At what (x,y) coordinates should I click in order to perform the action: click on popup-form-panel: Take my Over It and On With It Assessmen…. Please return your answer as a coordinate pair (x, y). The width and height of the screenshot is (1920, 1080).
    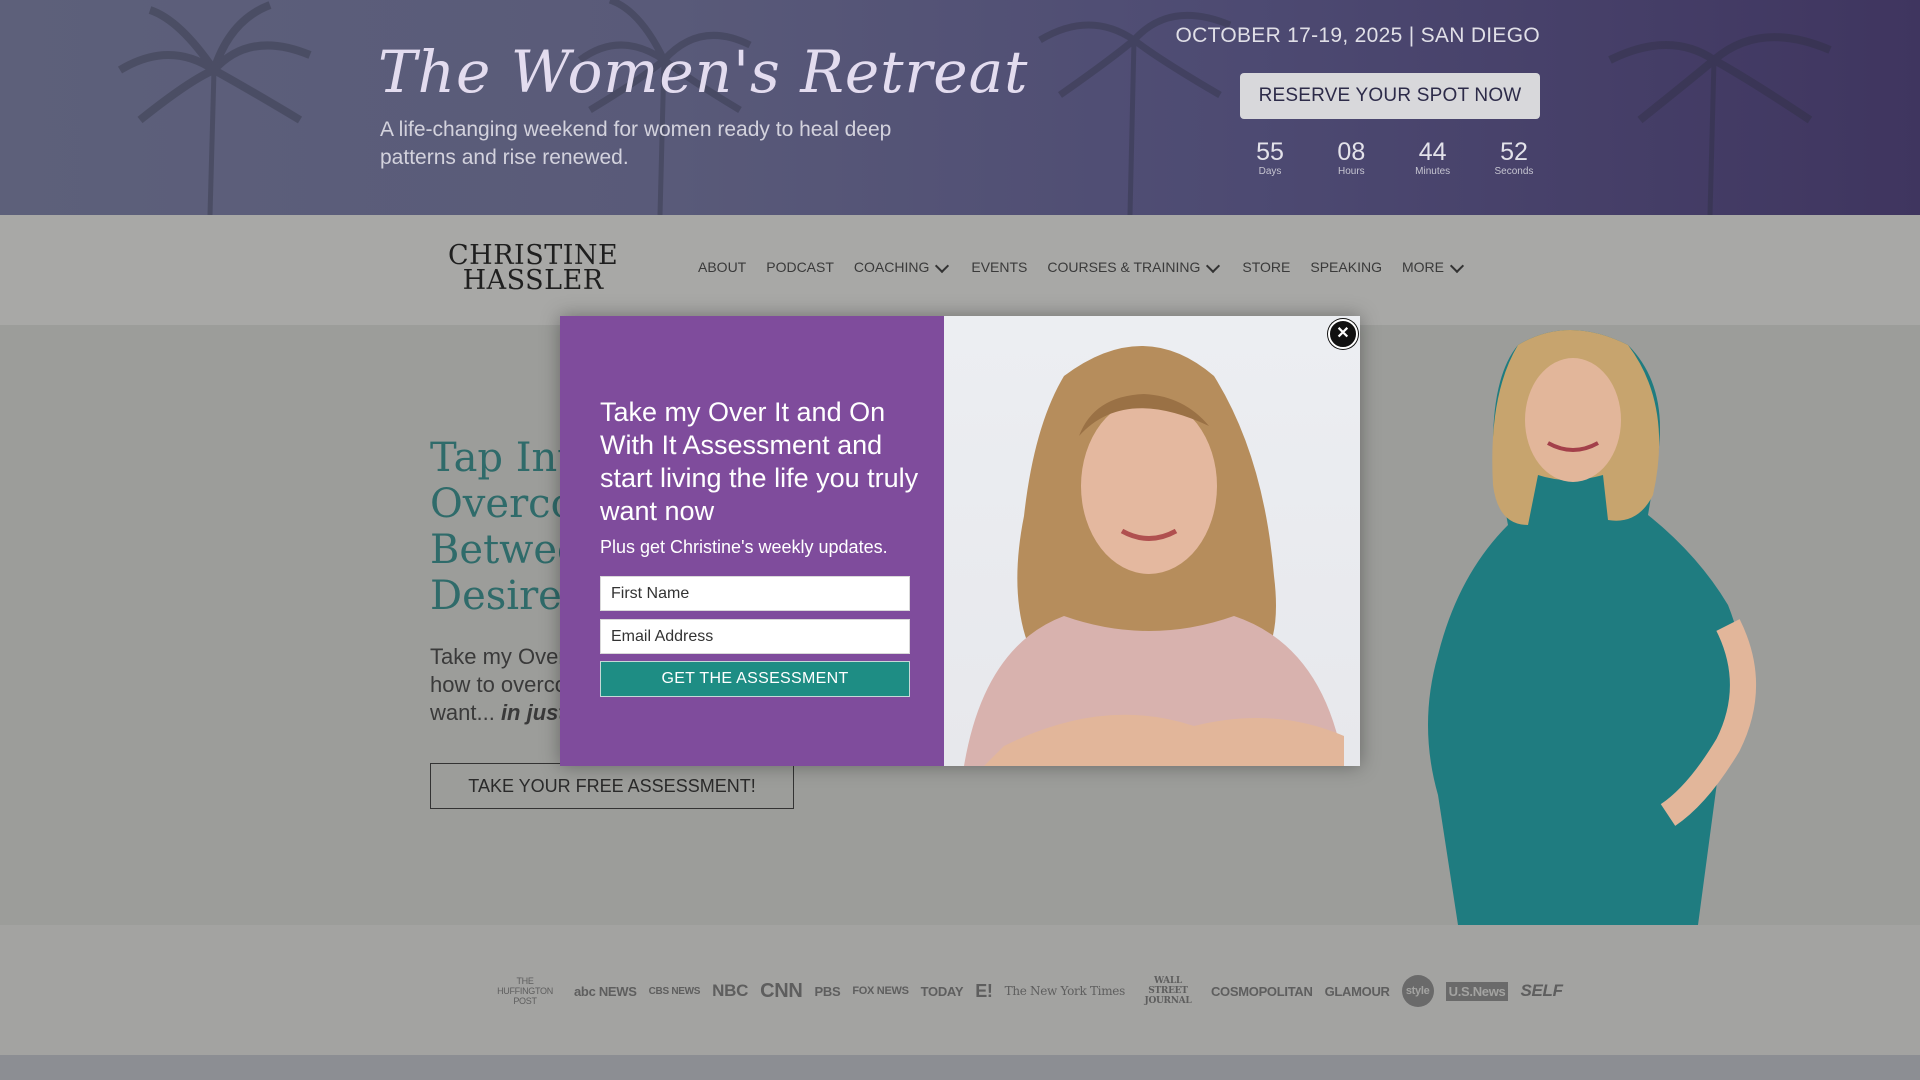
    Looking at the image, I should click on (752, 541).